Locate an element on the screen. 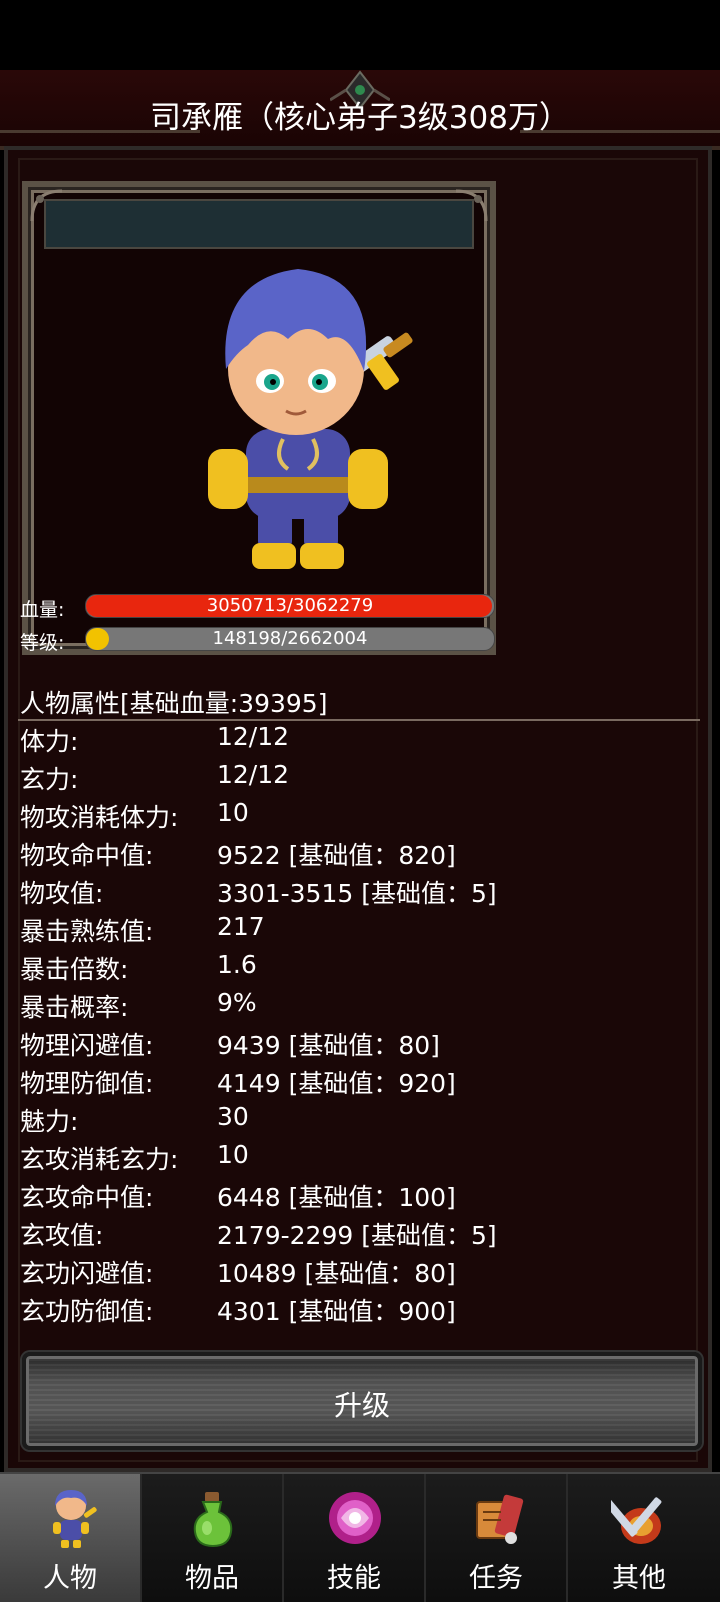  attribute-value: 4301 [基础值：900] is located at coordinates (336, 1311).